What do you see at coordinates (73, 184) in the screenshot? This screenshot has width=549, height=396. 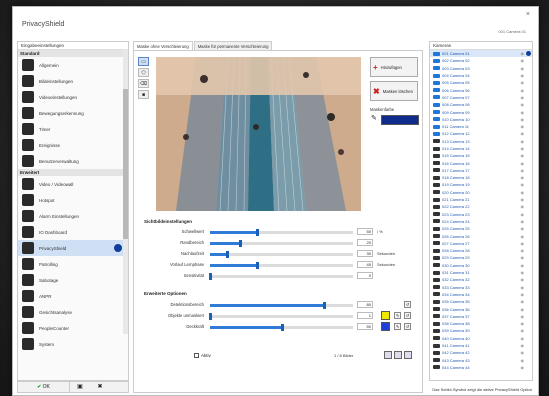 I see `nav-item-video-videowall: Video / Videowall` at bounding box center [73, 184].